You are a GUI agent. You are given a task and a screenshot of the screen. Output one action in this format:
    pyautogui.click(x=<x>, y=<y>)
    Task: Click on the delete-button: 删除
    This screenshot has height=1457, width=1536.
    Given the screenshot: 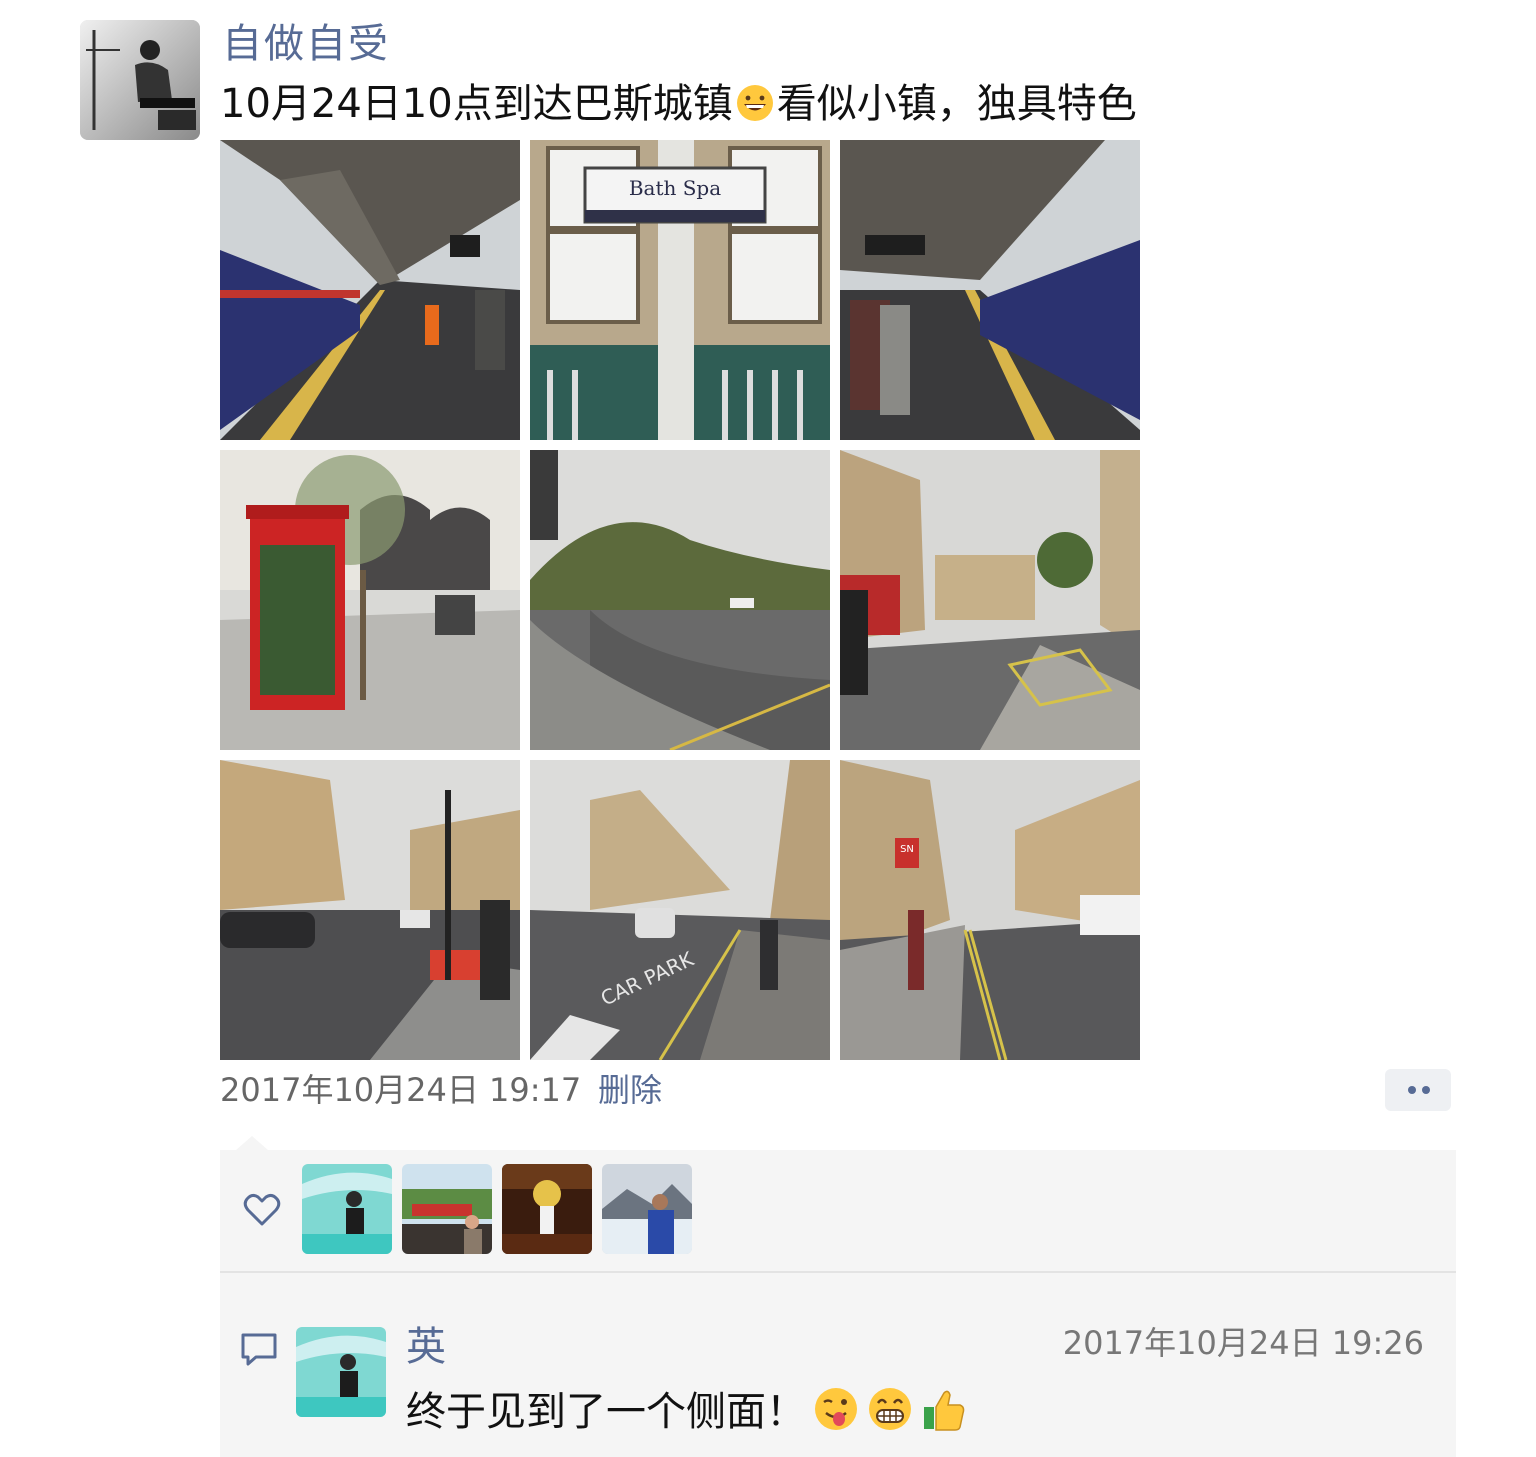 What is the action you would take?
    pyautogui.click(x=630, y=1090)
    